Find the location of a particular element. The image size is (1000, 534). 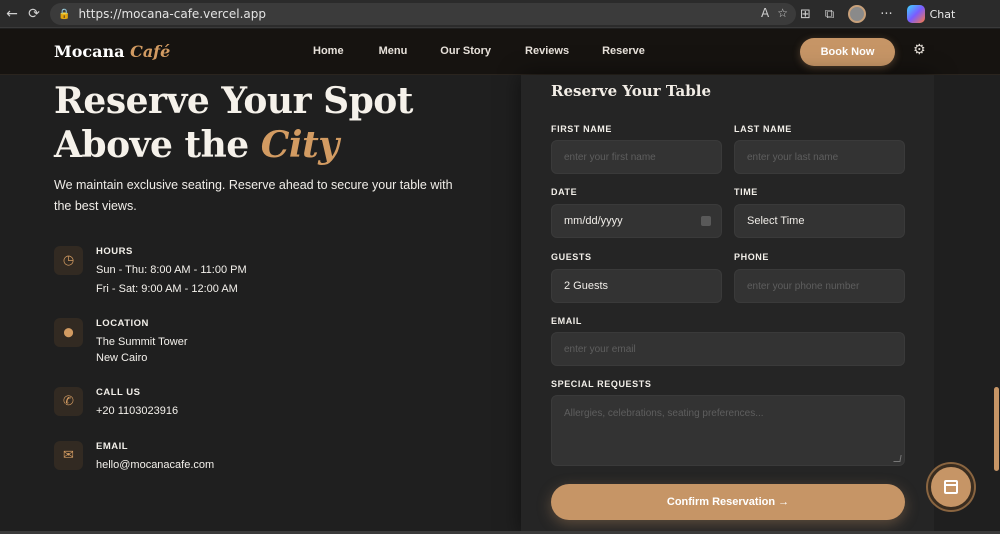

nav-menu: Menu is located at coordinates (393, 51).